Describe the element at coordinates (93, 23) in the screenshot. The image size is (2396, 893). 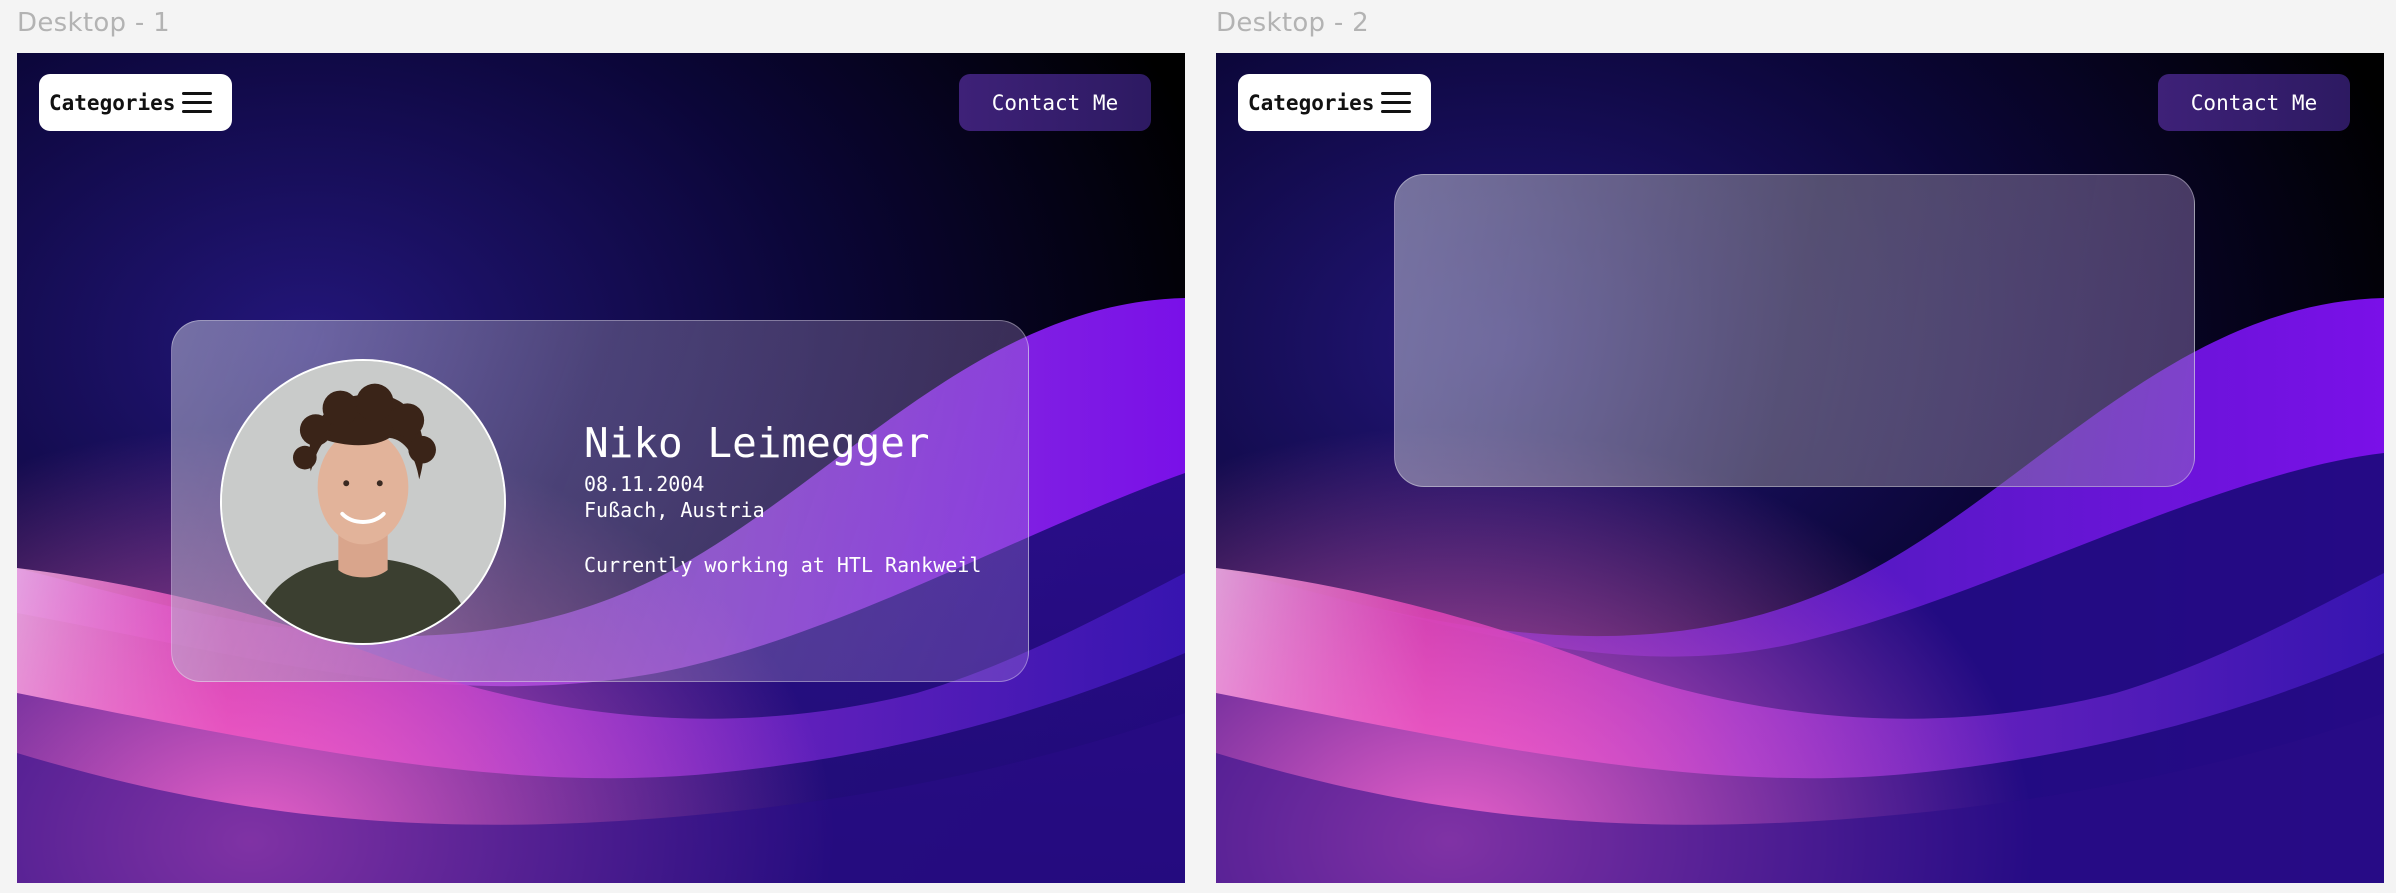
I see `frame-label: Desktop - 1` at that location.